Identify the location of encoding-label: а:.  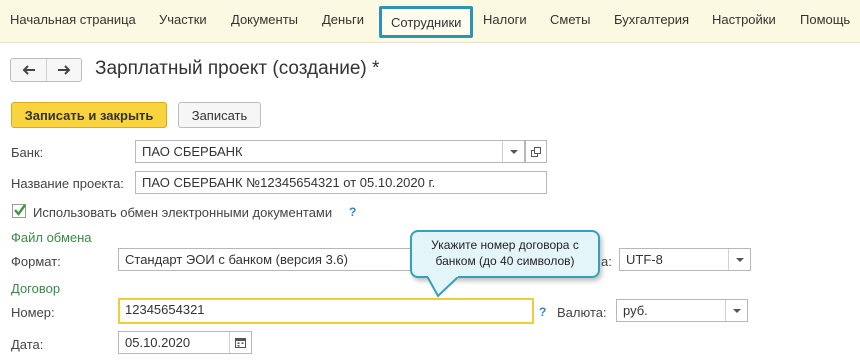
(606, 261).